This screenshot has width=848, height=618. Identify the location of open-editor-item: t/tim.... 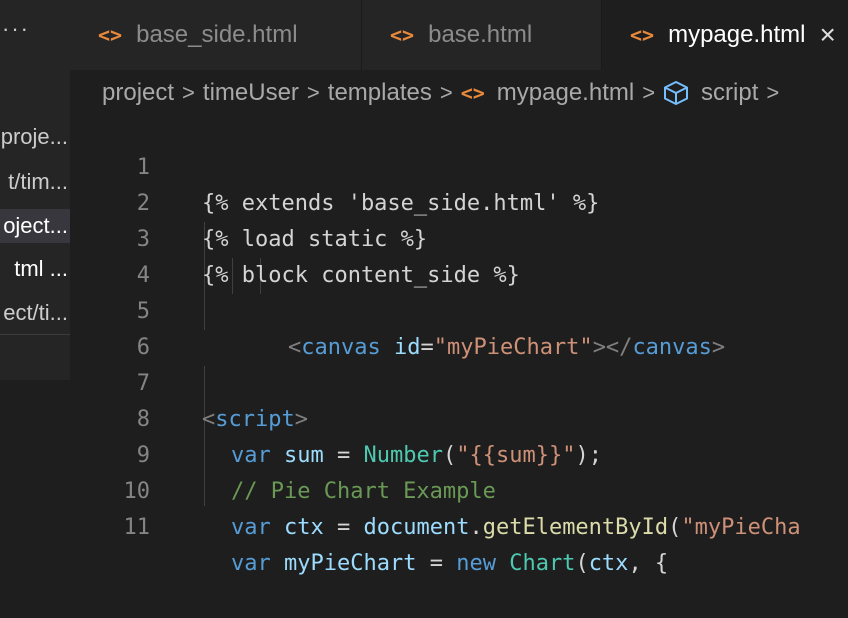
(35, 182).